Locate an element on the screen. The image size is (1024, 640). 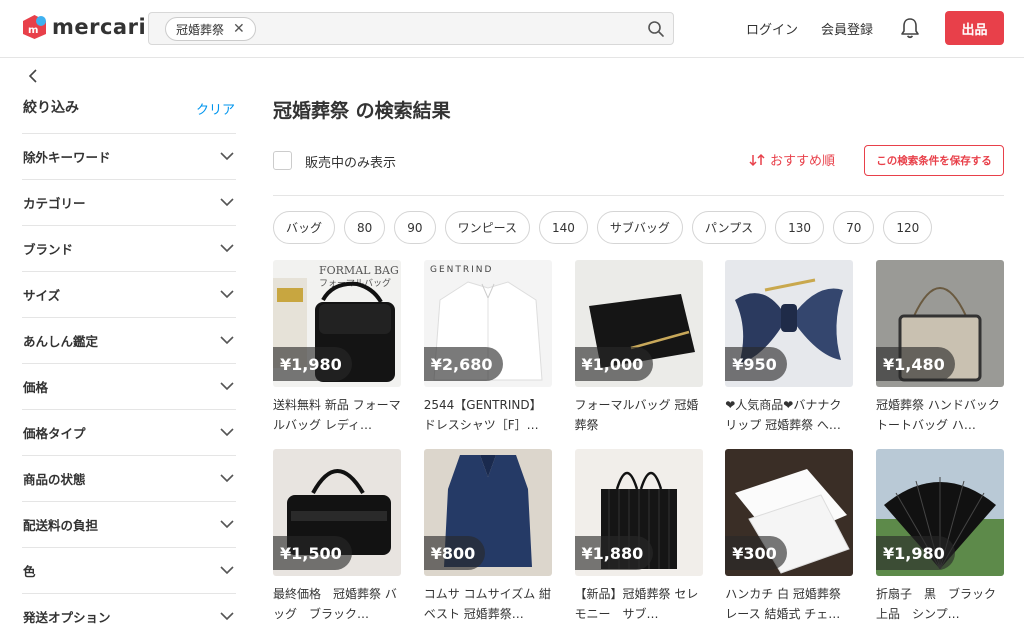
back-arrow-icon is located at coordinates (33, 76).